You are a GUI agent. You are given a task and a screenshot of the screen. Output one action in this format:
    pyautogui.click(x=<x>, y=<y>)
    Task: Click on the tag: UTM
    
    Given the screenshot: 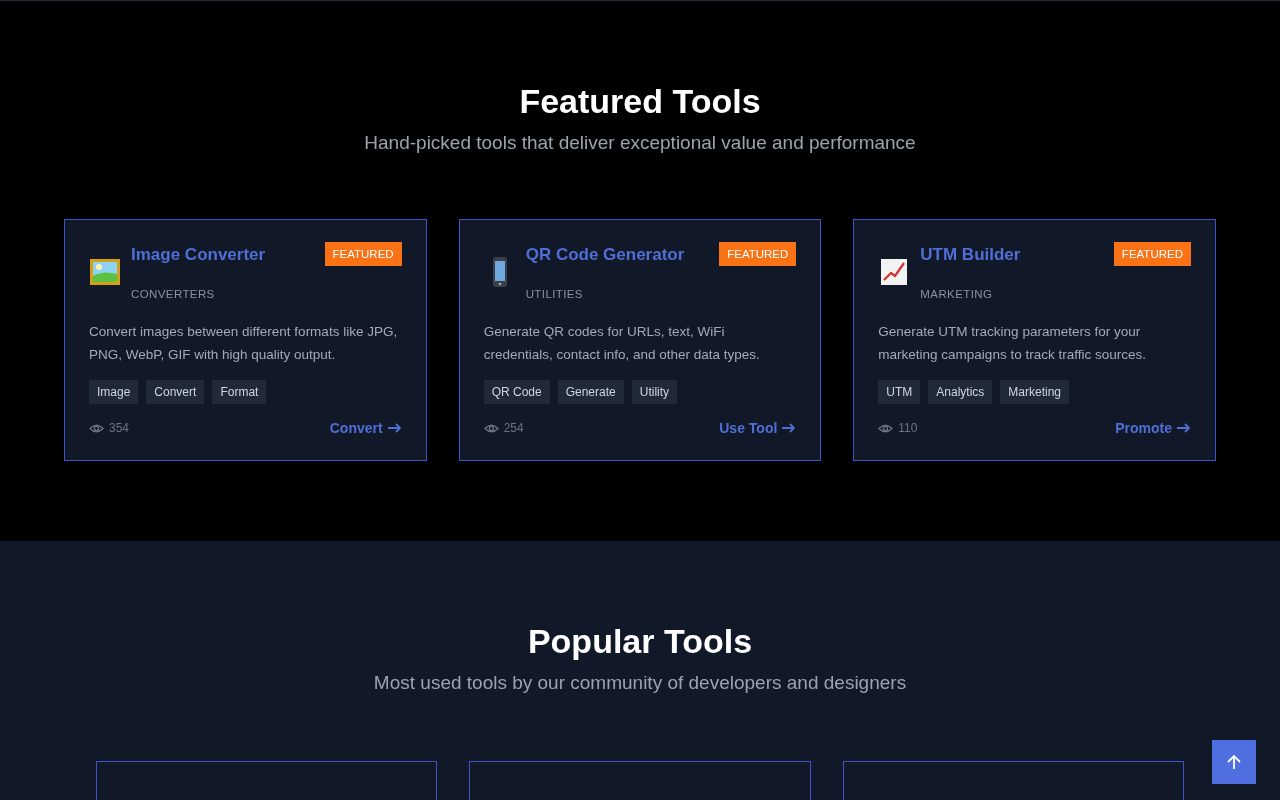 What is the action you would take?
    pyautogui.click(x=899, y=392)
    